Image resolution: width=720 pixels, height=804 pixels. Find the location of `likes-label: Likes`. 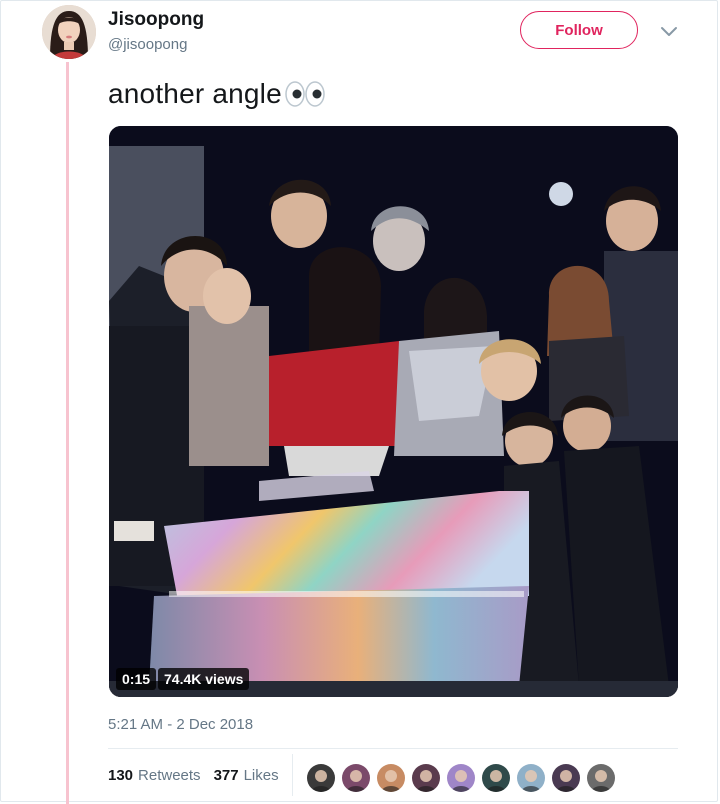

likes-label: Likes is located at coordinates (261, 775).